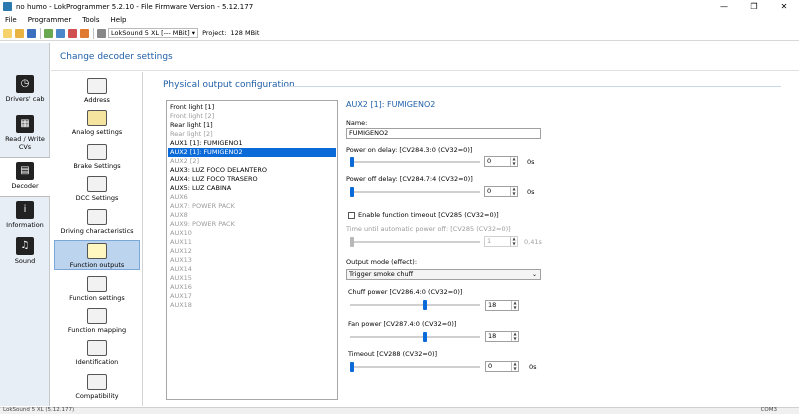 This screenshot has width=799, height=414. Describe the element at coordinates (415, 337) in the screenshot. I see `fan-power-slider` at that location.